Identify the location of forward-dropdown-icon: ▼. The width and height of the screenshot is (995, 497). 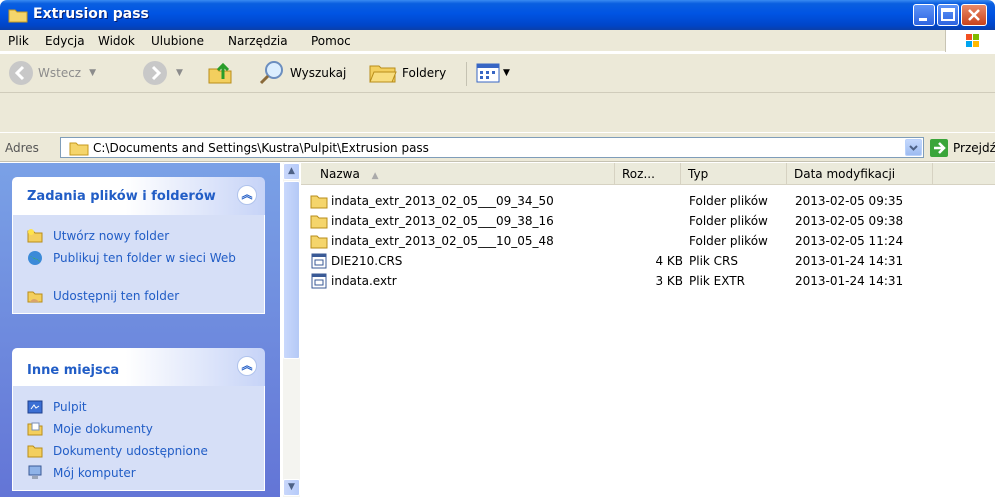
(179, 73).